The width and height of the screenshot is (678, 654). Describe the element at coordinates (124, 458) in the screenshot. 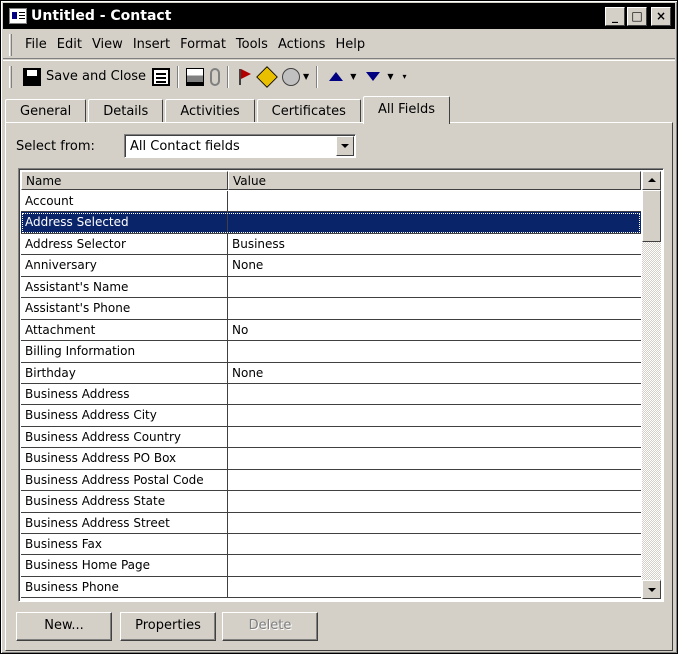

I see `field-name-cell: Business Address PO Box` at that location.